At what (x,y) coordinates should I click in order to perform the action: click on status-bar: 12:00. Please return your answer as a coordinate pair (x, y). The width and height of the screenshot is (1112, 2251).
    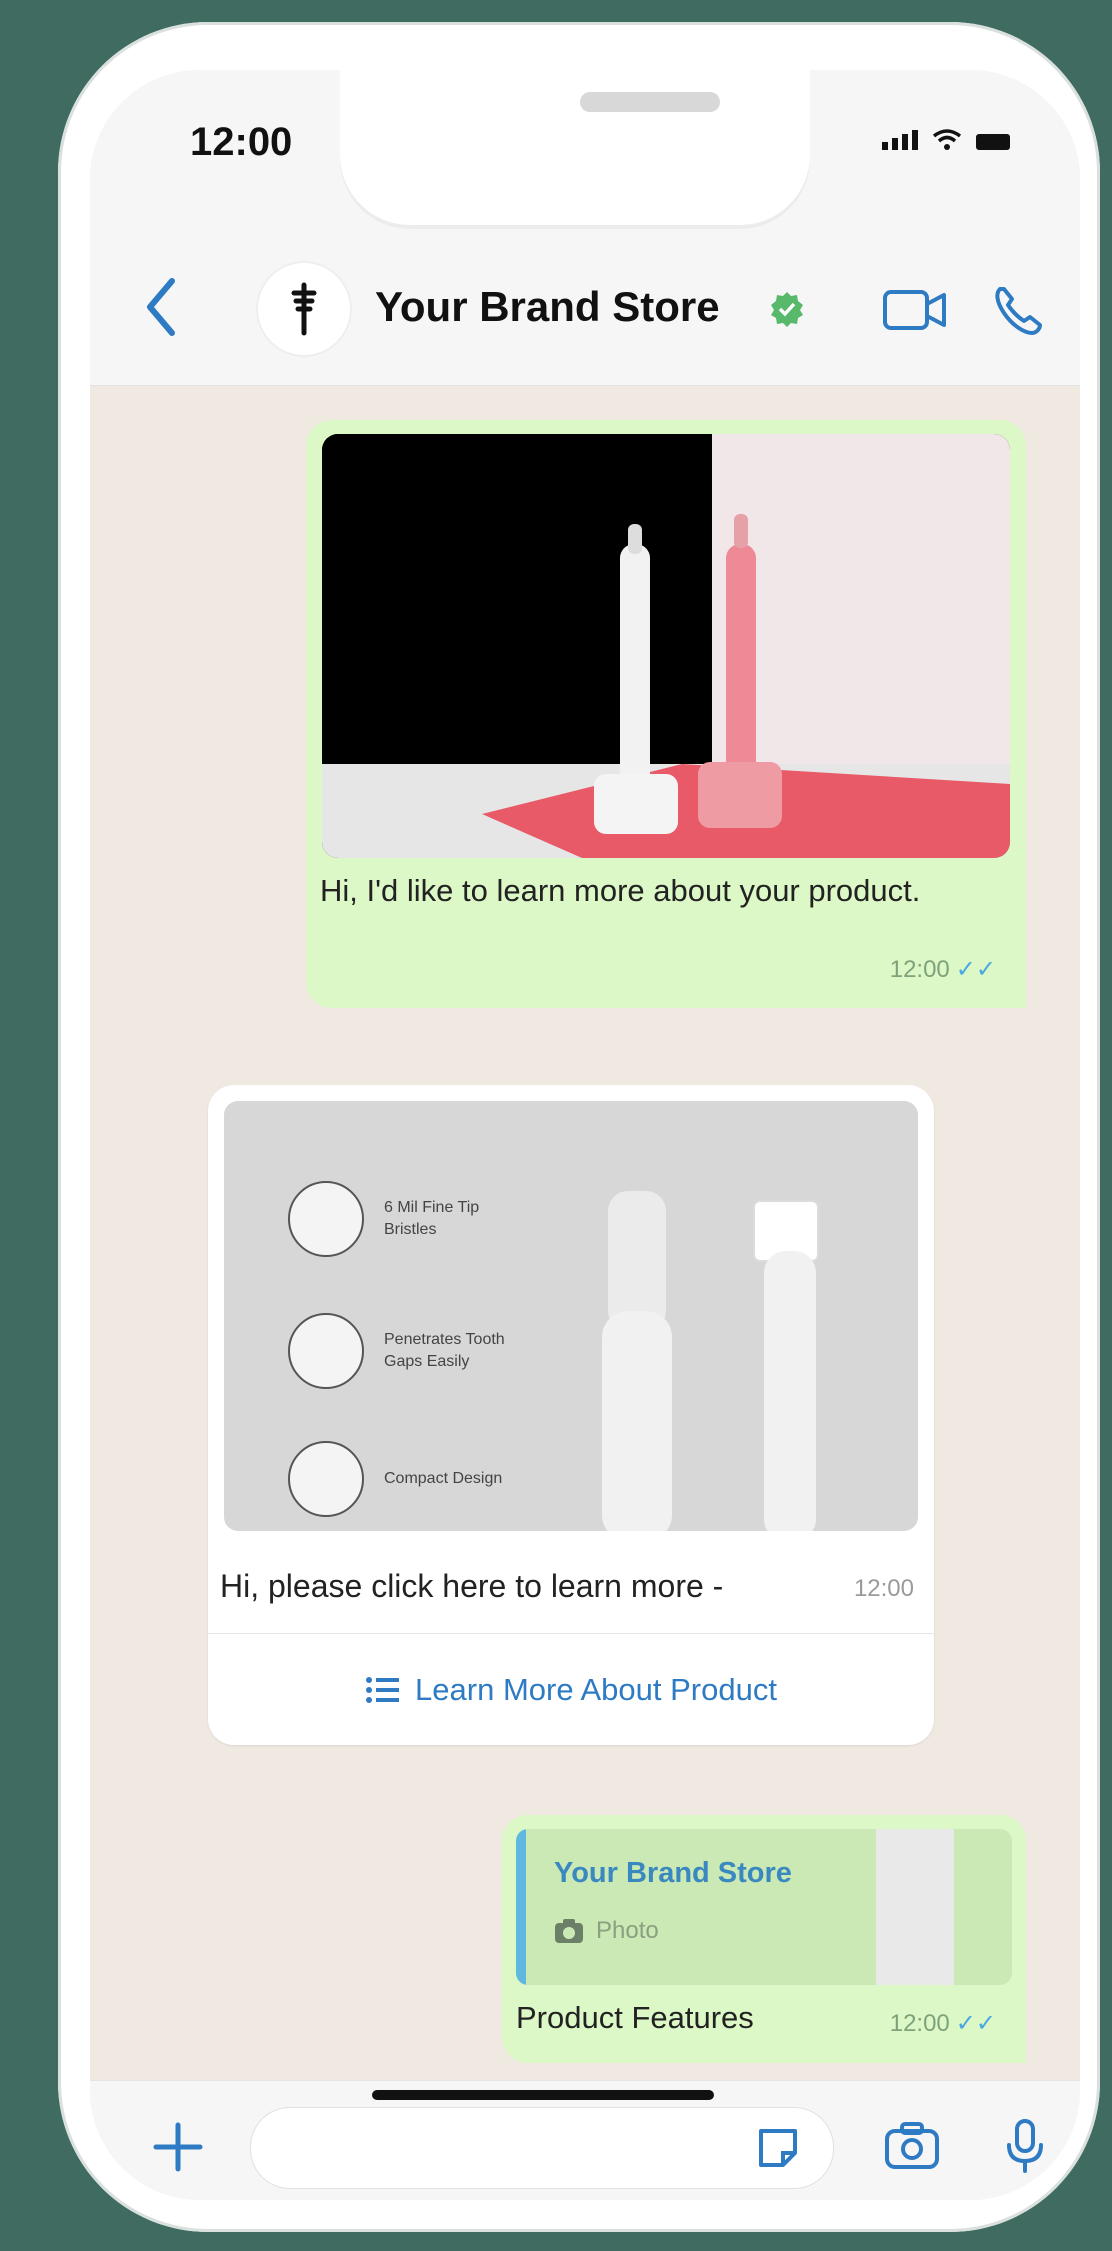
    Looking at the image, I should click on (585, 152).